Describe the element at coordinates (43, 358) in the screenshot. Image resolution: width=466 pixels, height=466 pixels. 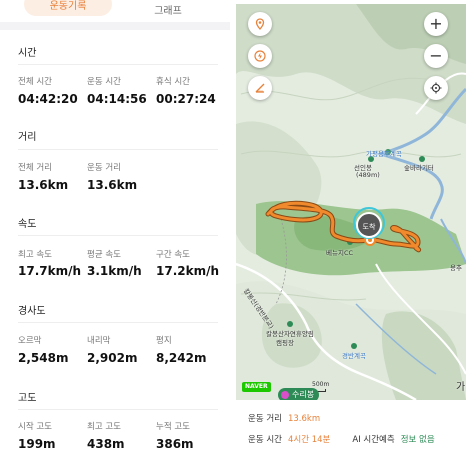
I see `stat-value: 2,548m` at that location.